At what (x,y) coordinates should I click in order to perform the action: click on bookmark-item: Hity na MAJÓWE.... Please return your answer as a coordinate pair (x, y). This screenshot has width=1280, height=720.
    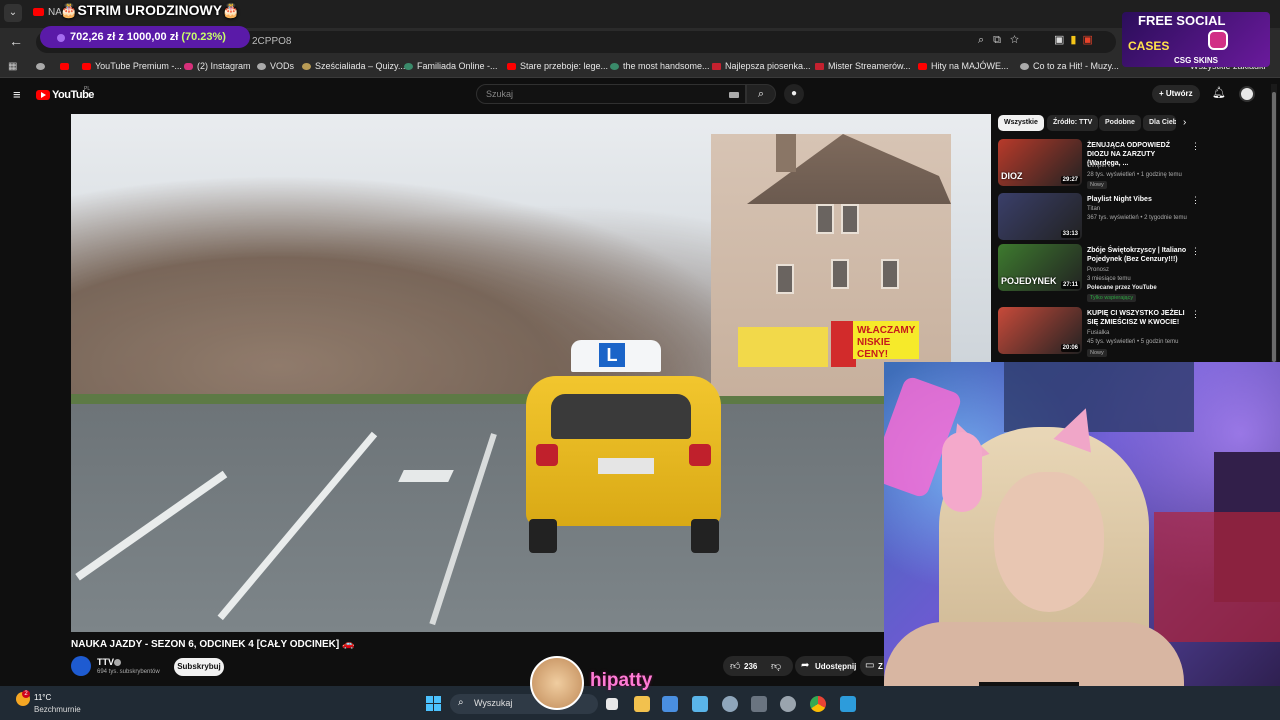
    Looking at the image, I should click on (963, 66).